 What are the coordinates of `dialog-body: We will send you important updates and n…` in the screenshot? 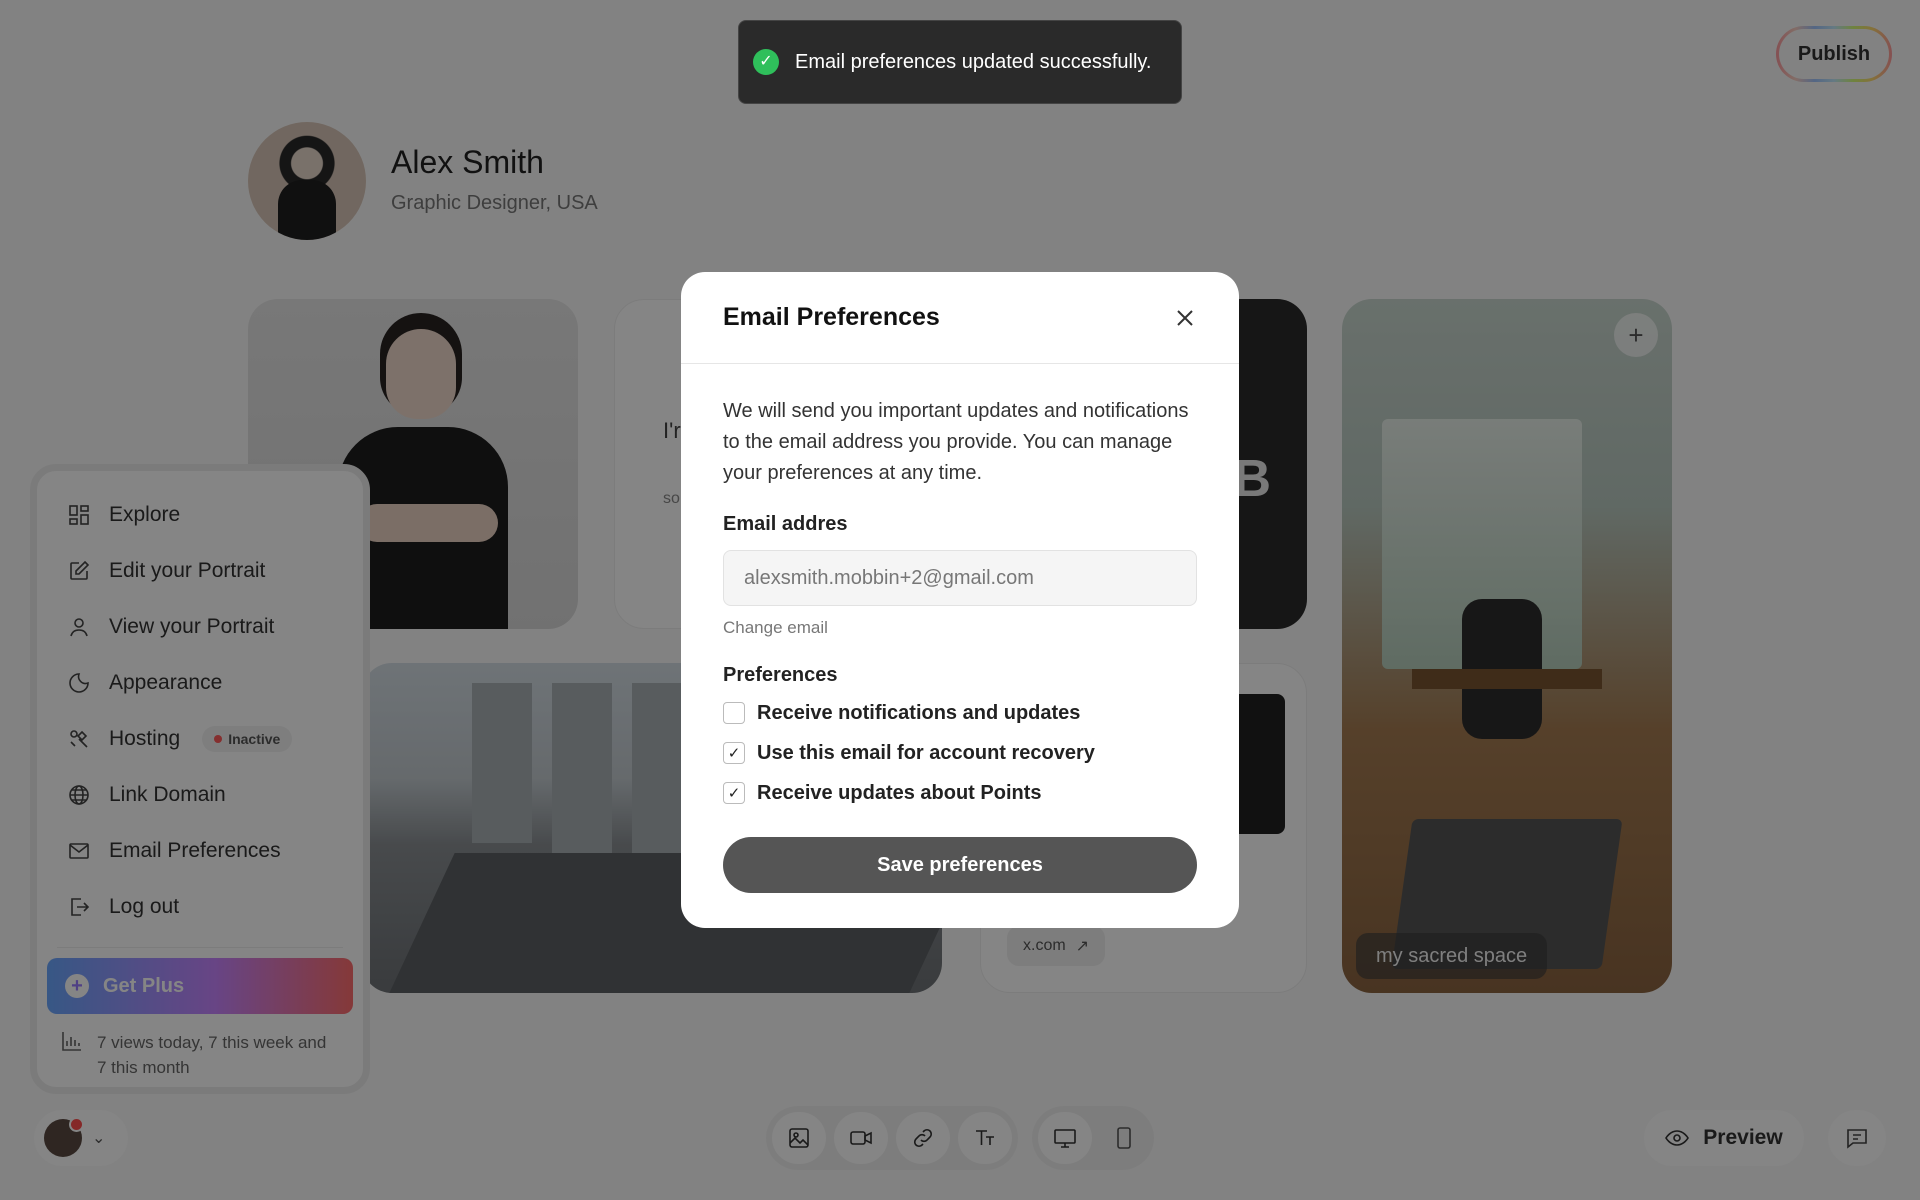 It's located at (960, 628).